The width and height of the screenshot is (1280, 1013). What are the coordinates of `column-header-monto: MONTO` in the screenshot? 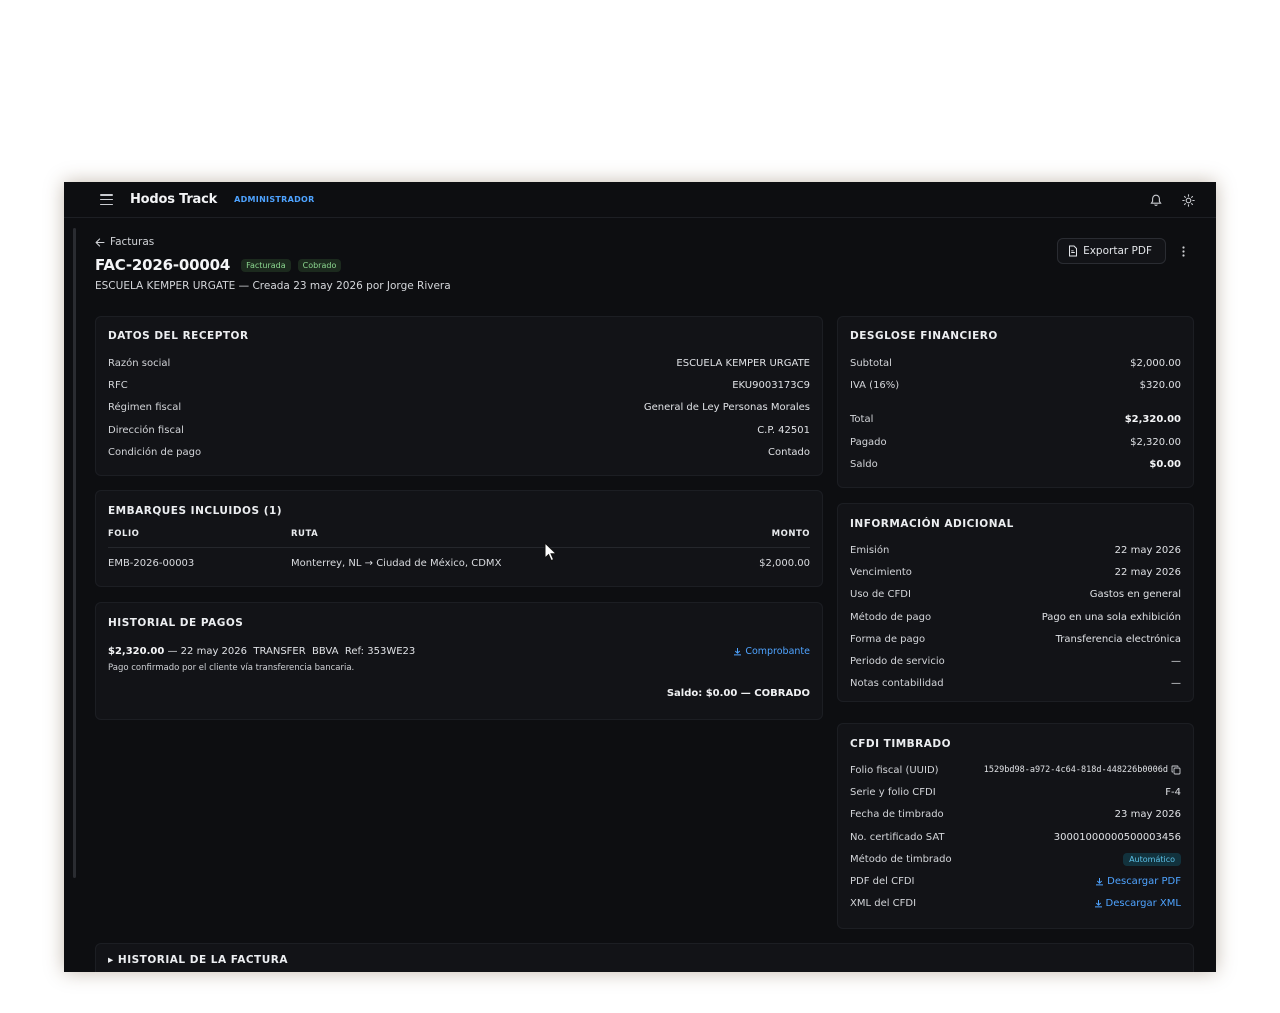 It's located at (759, 538).